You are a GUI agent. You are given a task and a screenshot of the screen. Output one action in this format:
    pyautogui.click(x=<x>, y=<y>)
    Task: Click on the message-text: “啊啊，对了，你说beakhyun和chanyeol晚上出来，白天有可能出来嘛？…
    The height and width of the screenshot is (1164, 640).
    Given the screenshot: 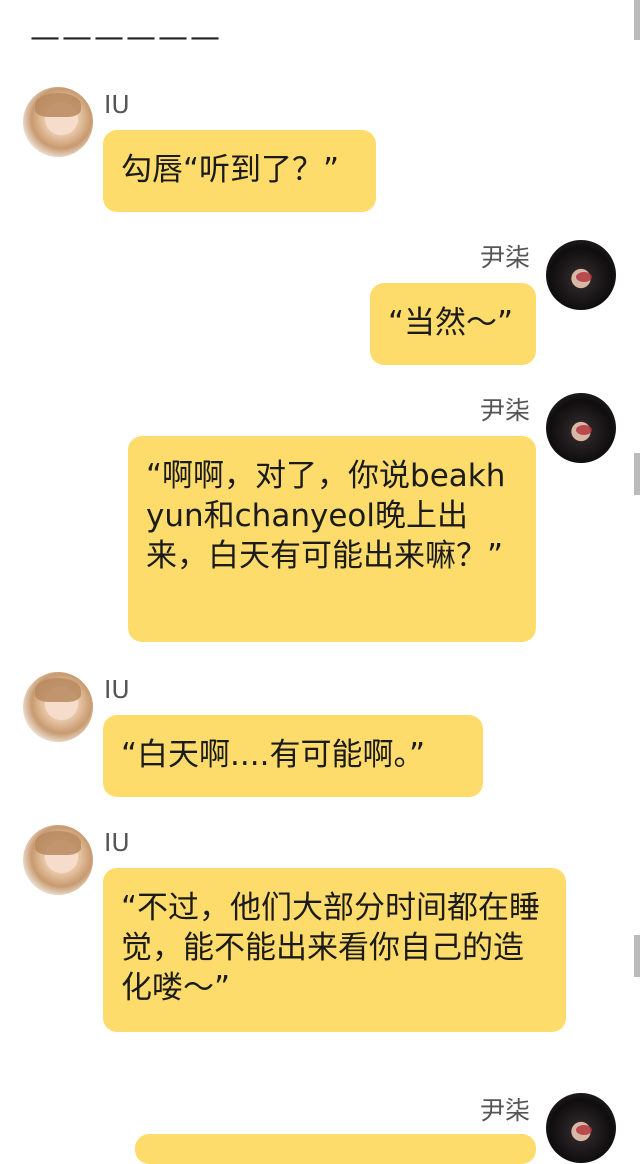 What is the action you would take?
    pyautogui.click(x=326, y=516)
    